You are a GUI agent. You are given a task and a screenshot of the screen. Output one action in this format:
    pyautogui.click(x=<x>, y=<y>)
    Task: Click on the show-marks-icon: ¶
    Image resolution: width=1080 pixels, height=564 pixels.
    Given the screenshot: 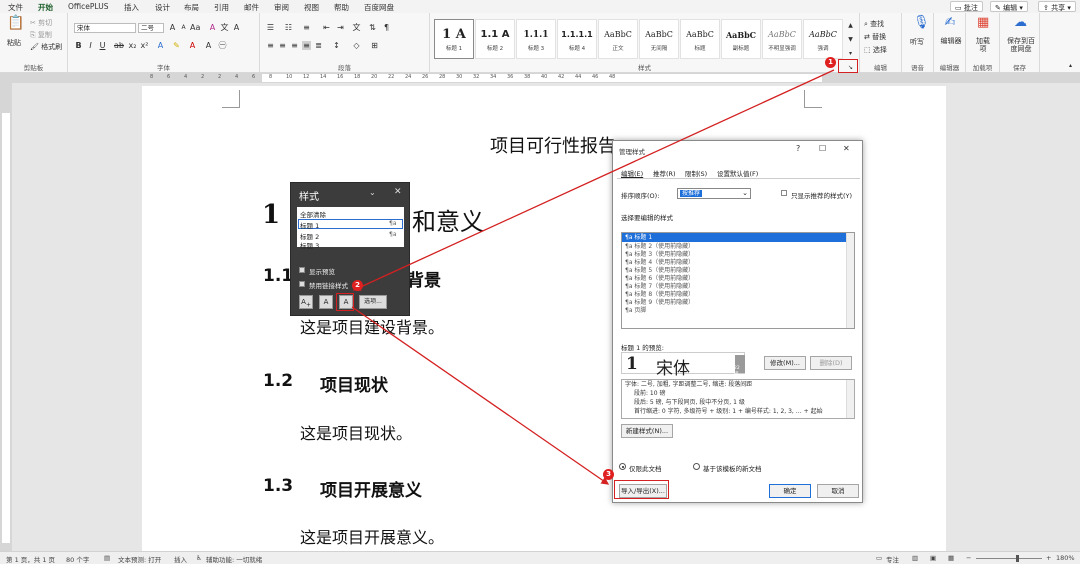 What is the action you would take?
    pyautogui.click(x=386, y=27)
    